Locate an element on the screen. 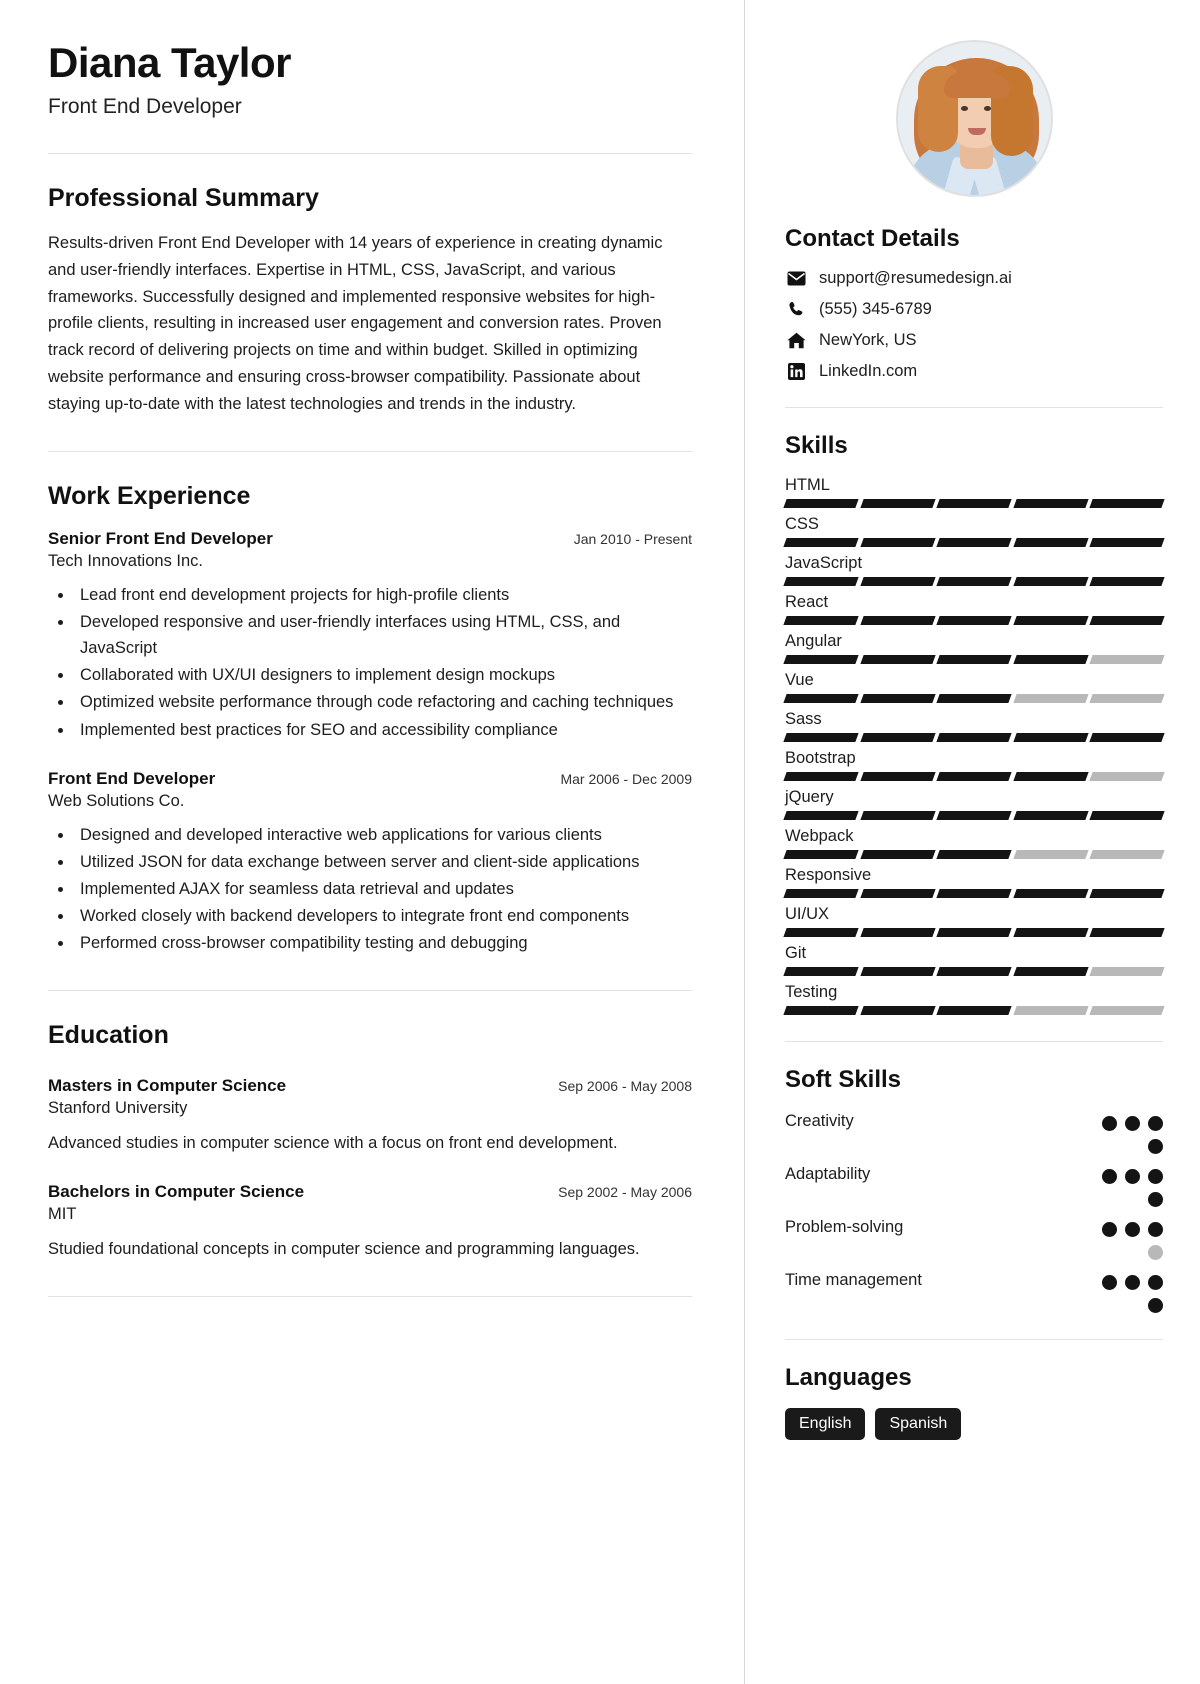 The height and width of the screenshot is (1684, 1200). skill-row: React is located at coordinates (974, 609).